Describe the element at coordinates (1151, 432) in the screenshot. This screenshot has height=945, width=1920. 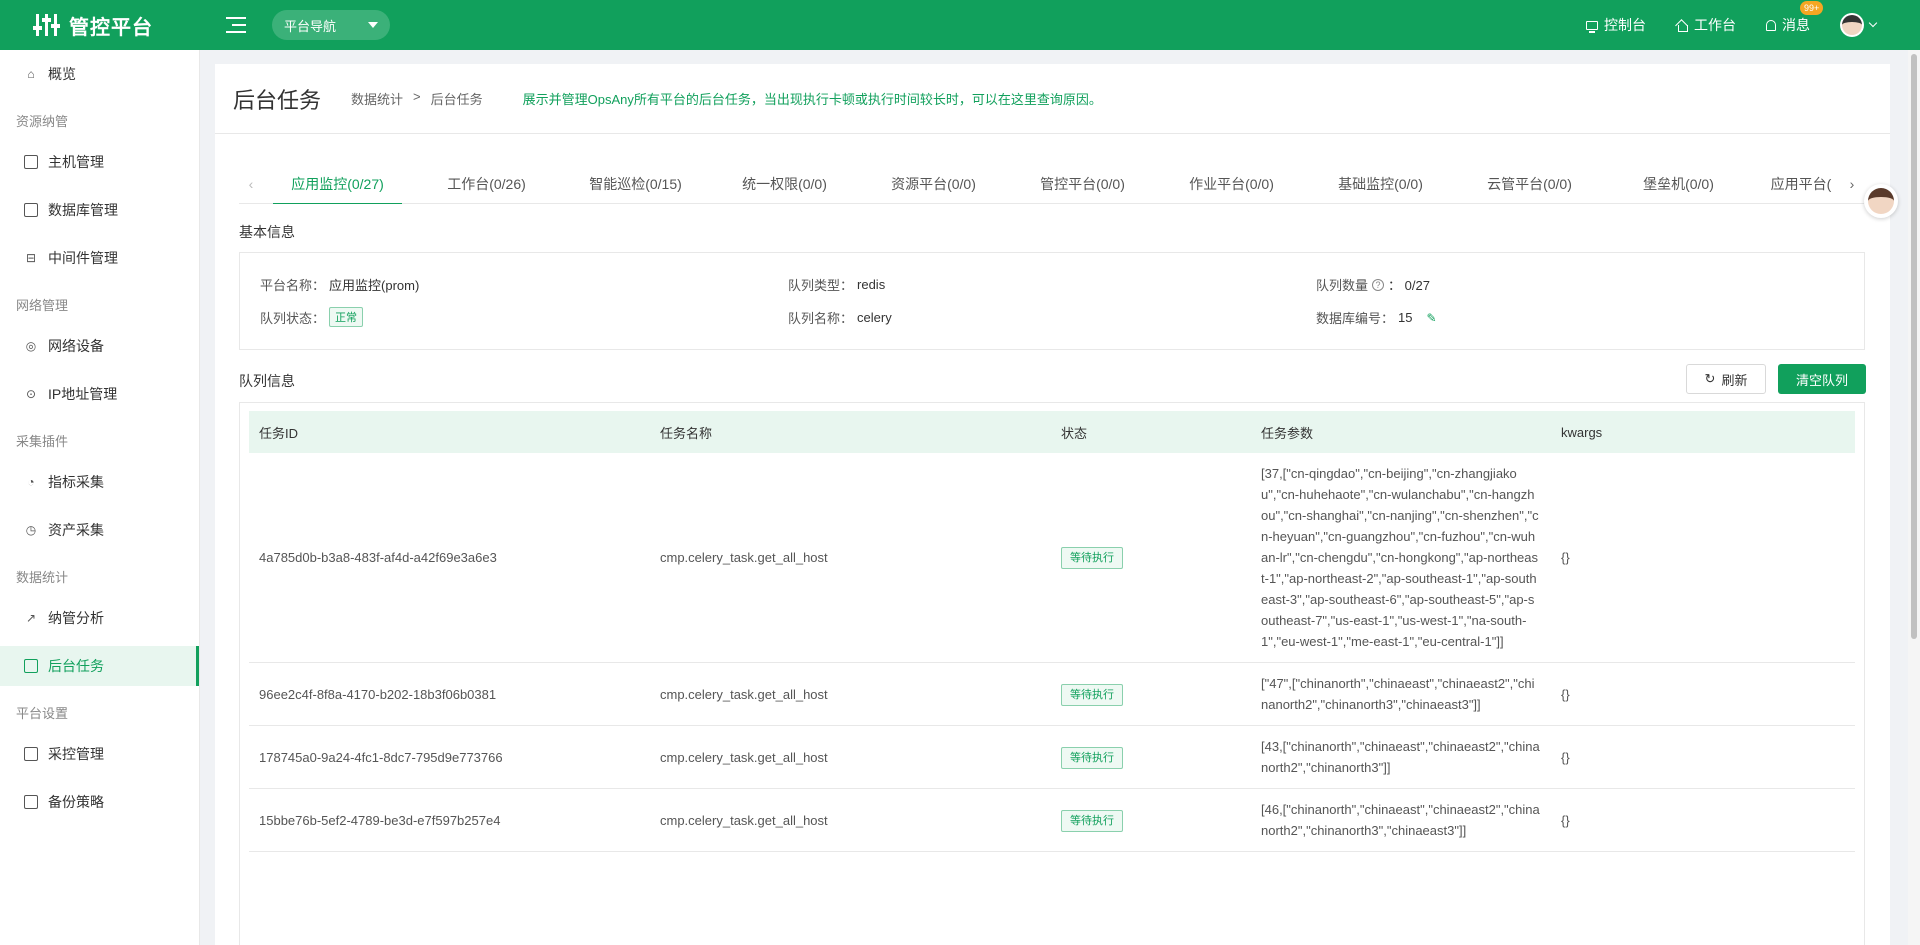
I see `column-header-status: 状态` at that location.